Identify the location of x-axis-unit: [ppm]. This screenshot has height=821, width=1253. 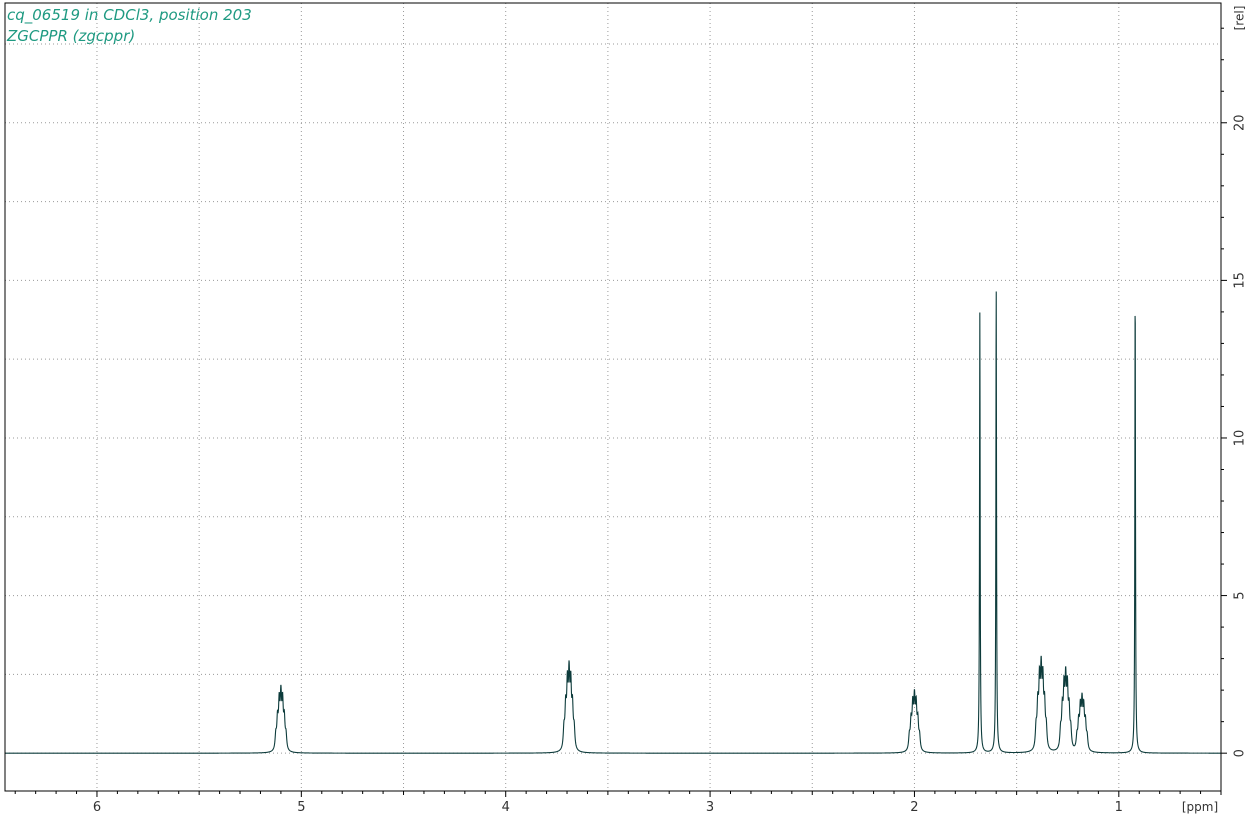
(1200, 807).